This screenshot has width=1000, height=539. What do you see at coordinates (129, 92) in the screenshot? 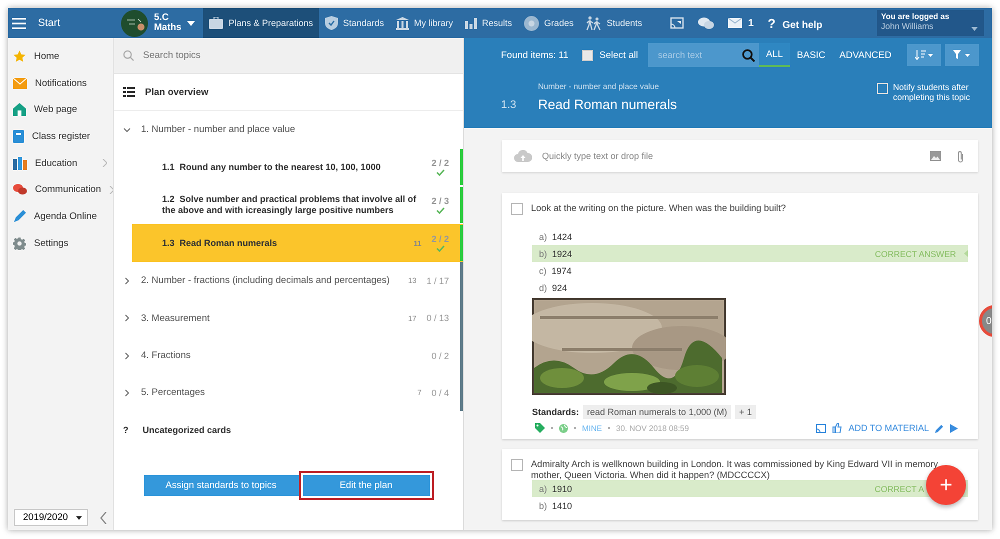
I see `list-icon` at bounding box center [129, 92].